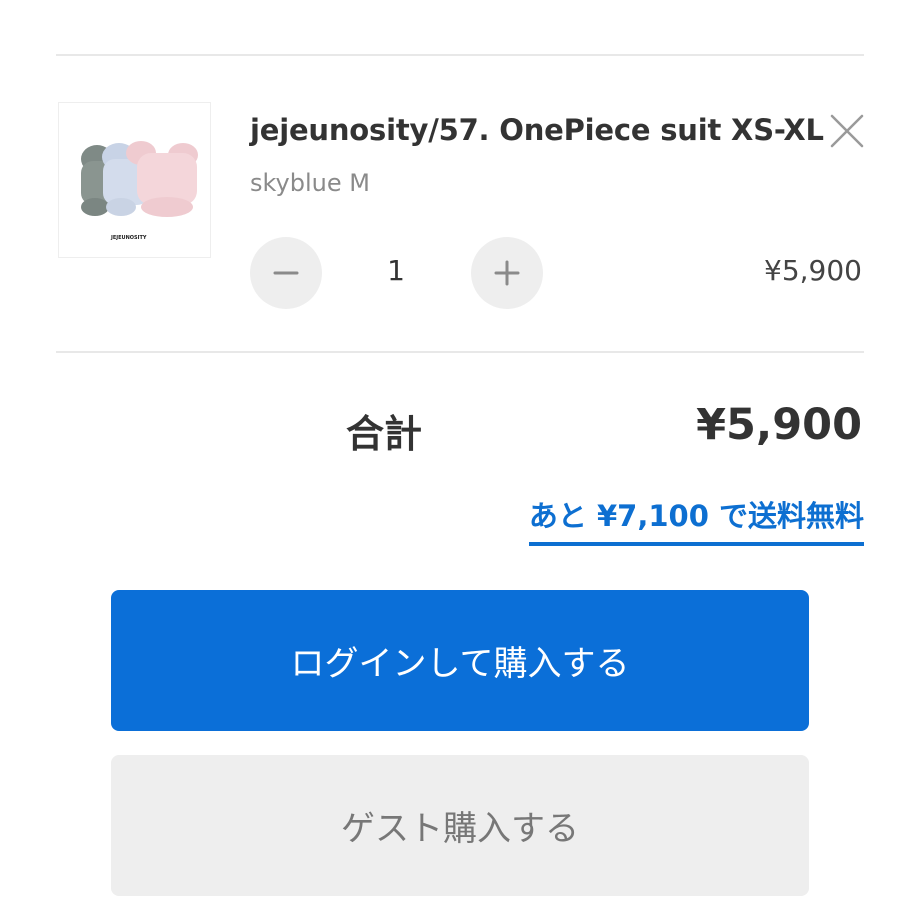 This screenshot has height=920, width=920. What do you see at coordinates (813, 270) in the screenshot?
I see `item-price: ¥5,900` at bounding box center [813, 270].